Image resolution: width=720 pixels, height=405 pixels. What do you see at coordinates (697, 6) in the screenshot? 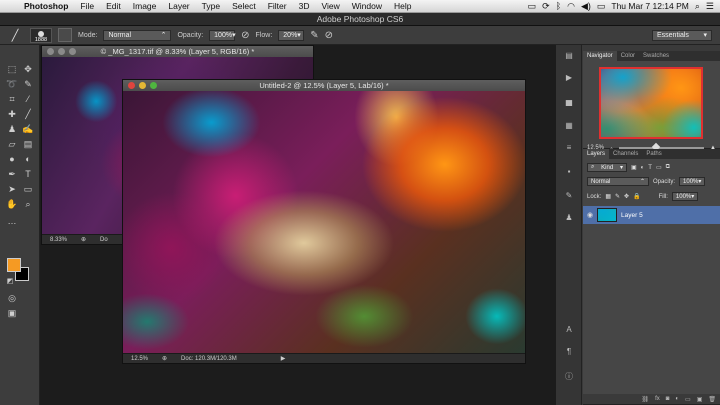
I see `spotlight-icon: ⌕` at bounding box center [697, 6].